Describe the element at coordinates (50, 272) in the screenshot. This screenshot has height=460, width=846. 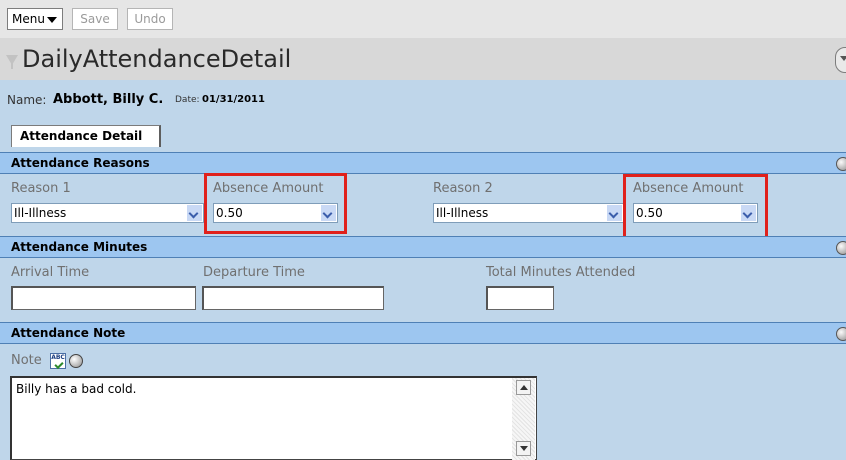
I see `arrival-time-label: Arrival Time` at that location.